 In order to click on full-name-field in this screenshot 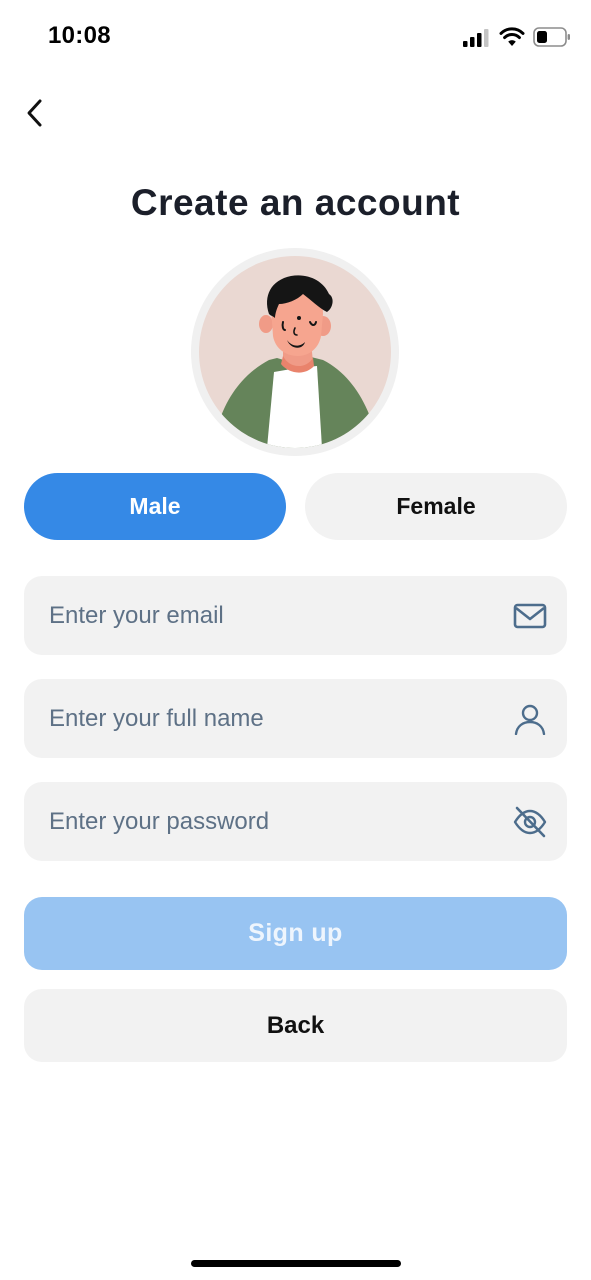, I will do `click(269, 718)`.